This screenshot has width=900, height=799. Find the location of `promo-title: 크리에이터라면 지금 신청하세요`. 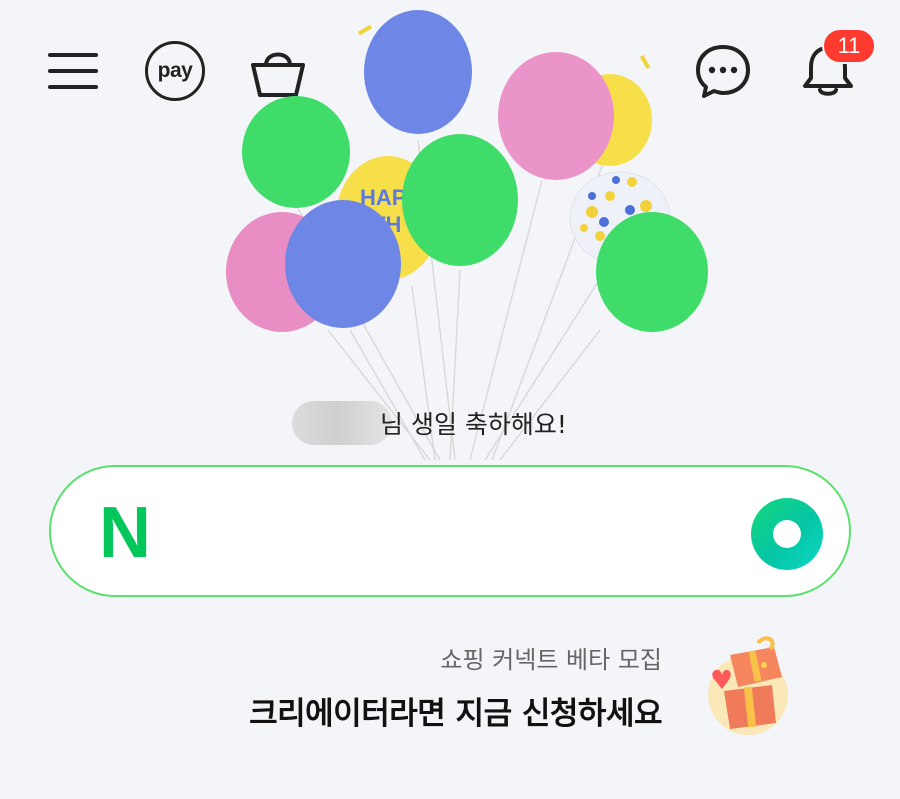

promo-title: 크리에이터라면 지금 신청하세요 is located at coordinates (455, 714).